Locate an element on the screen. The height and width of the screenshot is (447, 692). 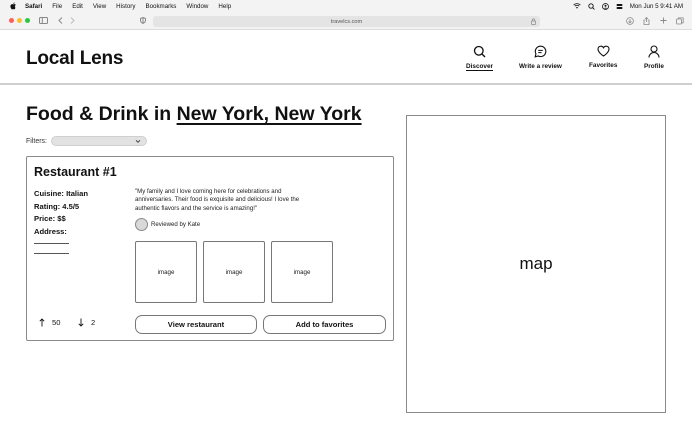
control-center-icon is located at coordinates (619, 6).